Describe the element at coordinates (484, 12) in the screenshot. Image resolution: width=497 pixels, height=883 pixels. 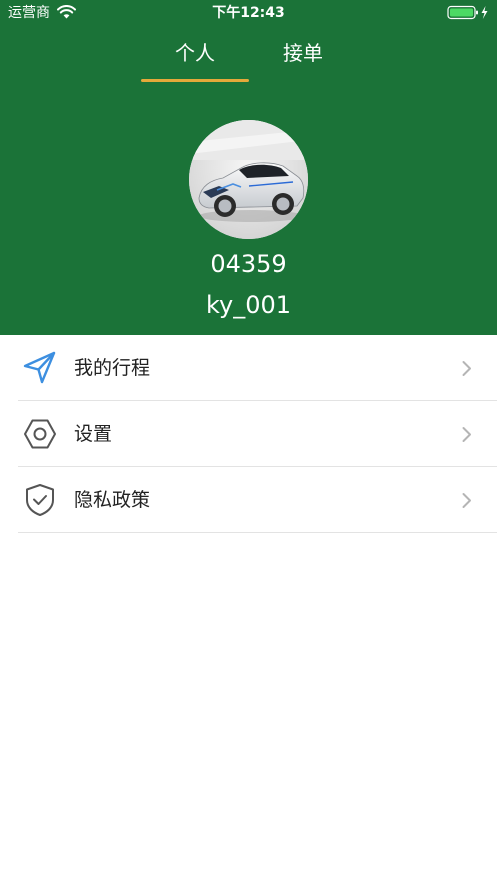
I see `charging-bolt-icon` at that location.